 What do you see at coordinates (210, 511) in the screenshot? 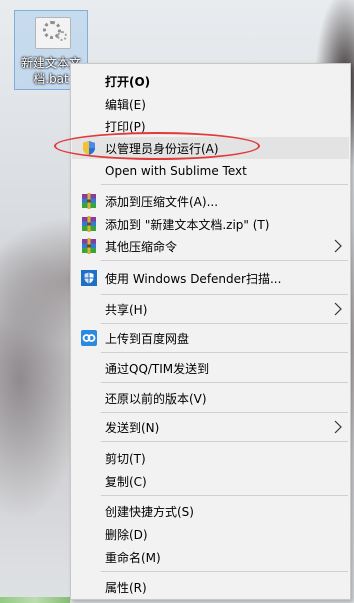
I see `menu-item-create-shortcut: 创建快捷方式(S)` at bounding box center [210, 511].